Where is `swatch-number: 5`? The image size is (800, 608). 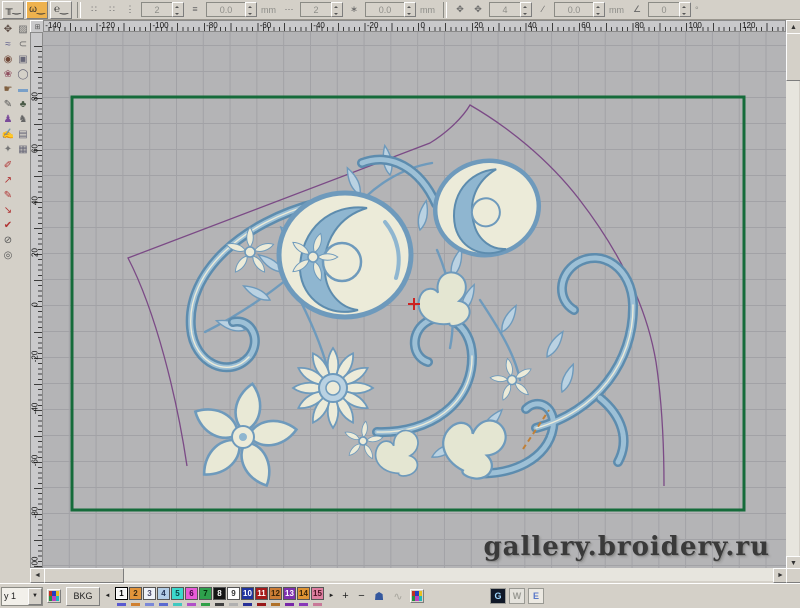
swatch-number: 5 is located at coordinates (177, 593).